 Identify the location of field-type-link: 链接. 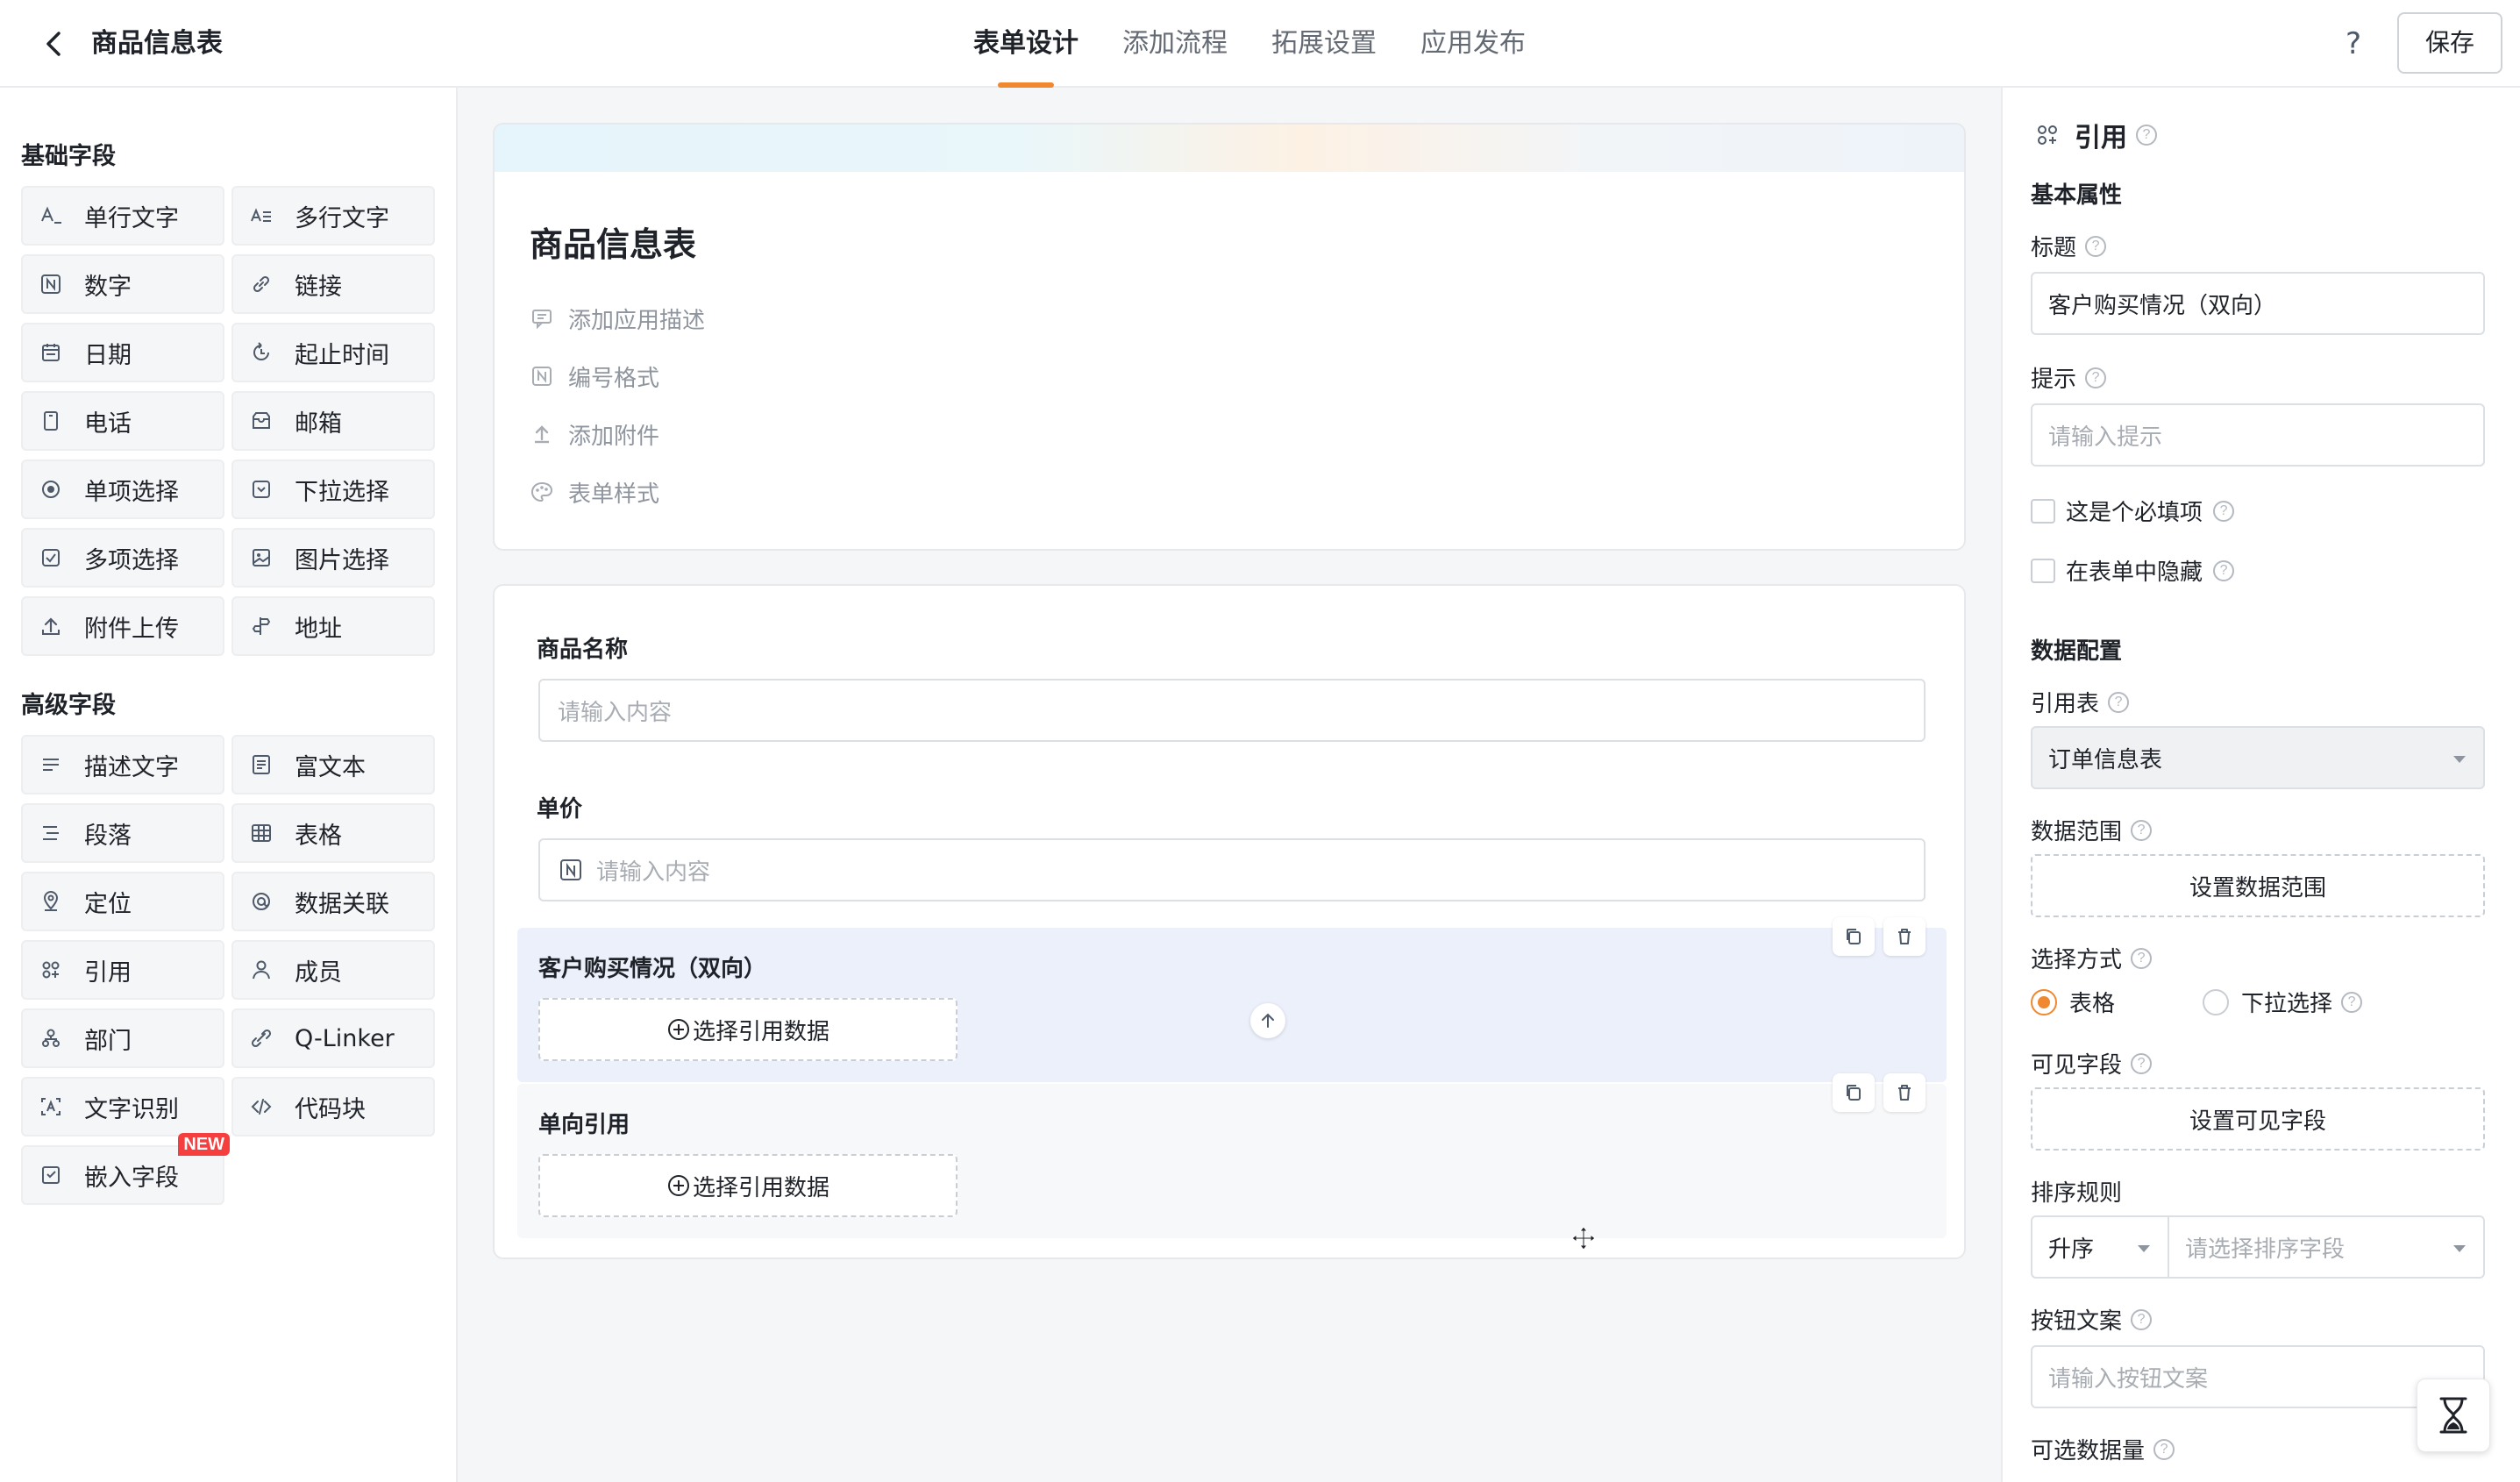
(333, 284).